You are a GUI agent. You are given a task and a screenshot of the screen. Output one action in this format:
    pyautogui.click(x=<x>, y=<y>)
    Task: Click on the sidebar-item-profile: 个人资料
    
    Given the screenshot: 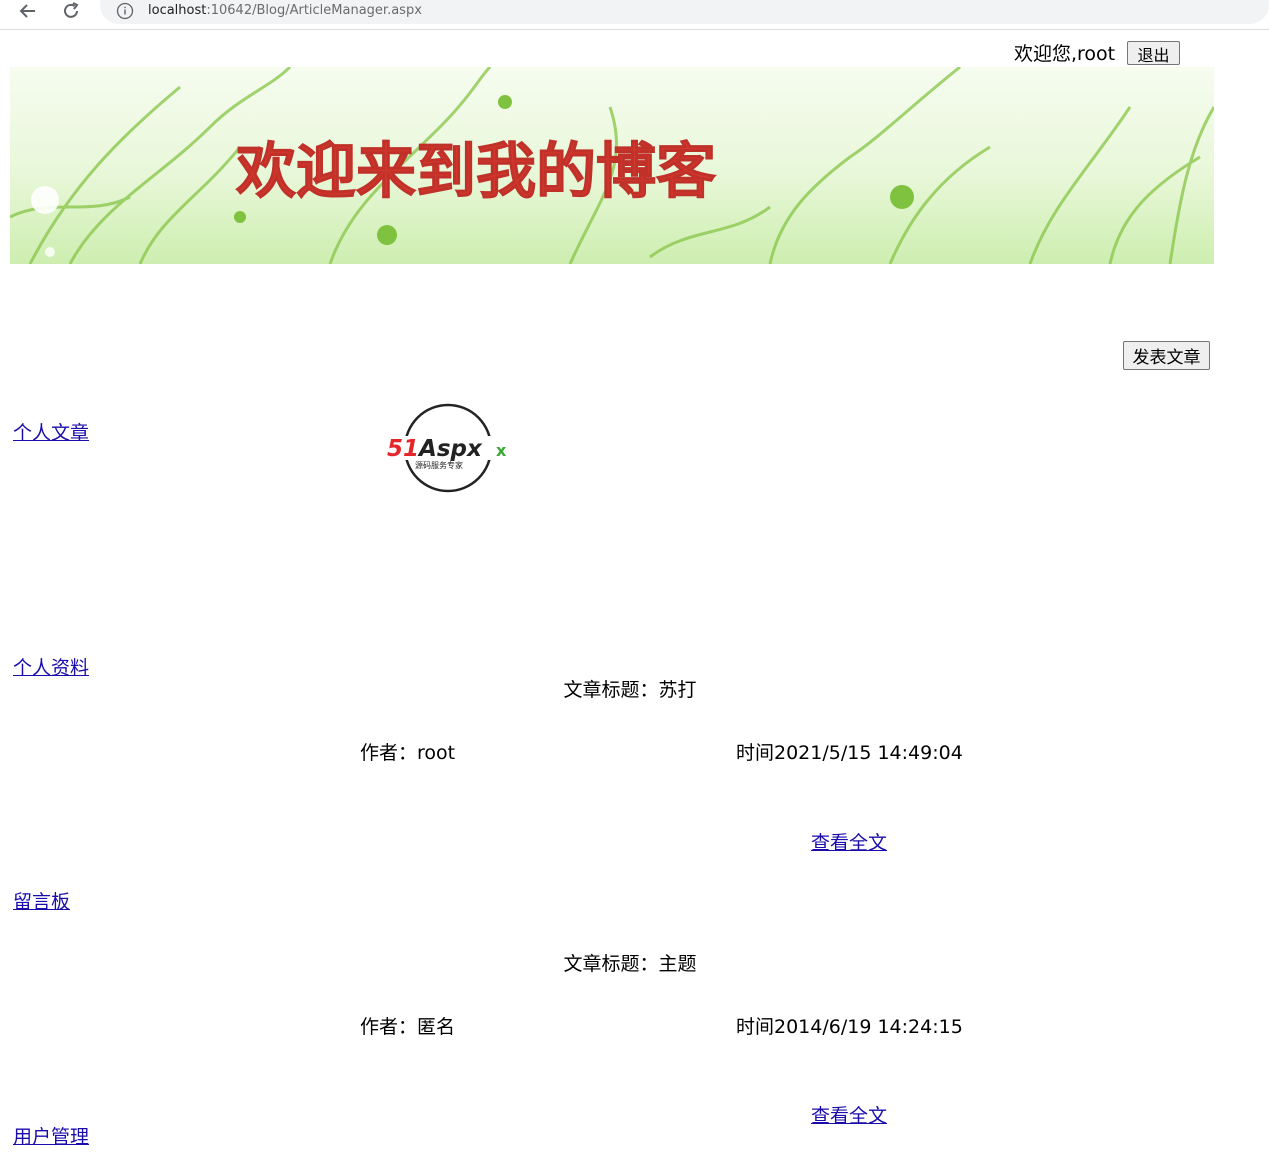 What is the action you would take?
    pyautogui.click(x=51, y=668)
    